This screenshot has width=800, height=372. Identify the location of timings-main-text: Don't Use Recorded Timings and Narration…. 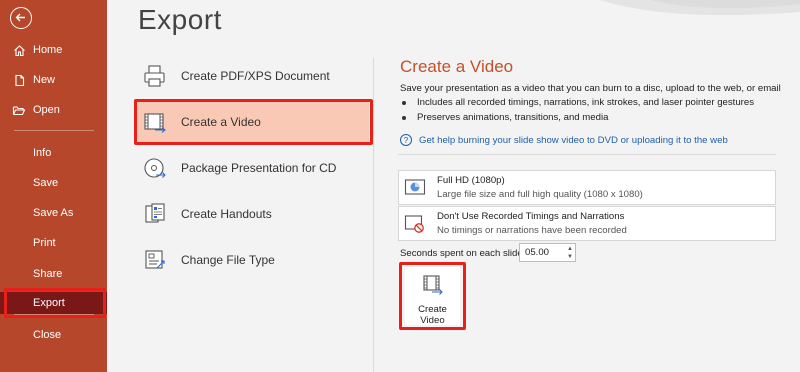
(531, 216).